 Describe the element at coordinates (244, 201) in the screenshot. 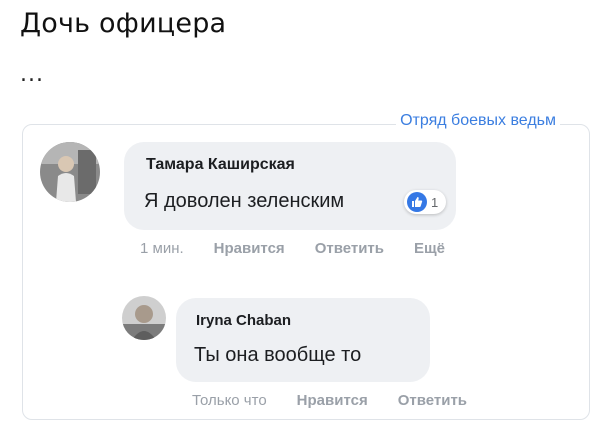

I see `comment-text: Я доволен зеленским` at that location.